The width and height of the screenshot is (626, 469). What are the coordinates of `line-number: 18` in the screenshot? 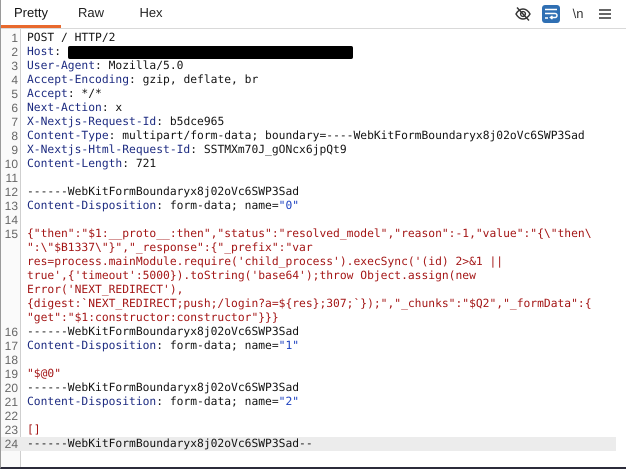 It's located at (11, 360).